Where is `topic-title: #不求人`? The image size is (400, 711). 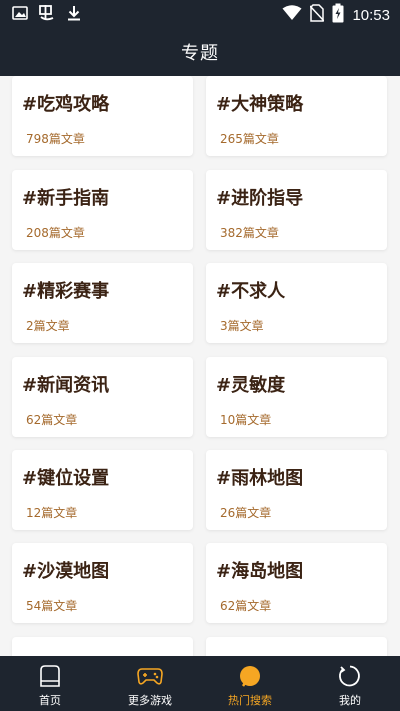 topic-title: #不求人 is located at coordinates (251, 291).